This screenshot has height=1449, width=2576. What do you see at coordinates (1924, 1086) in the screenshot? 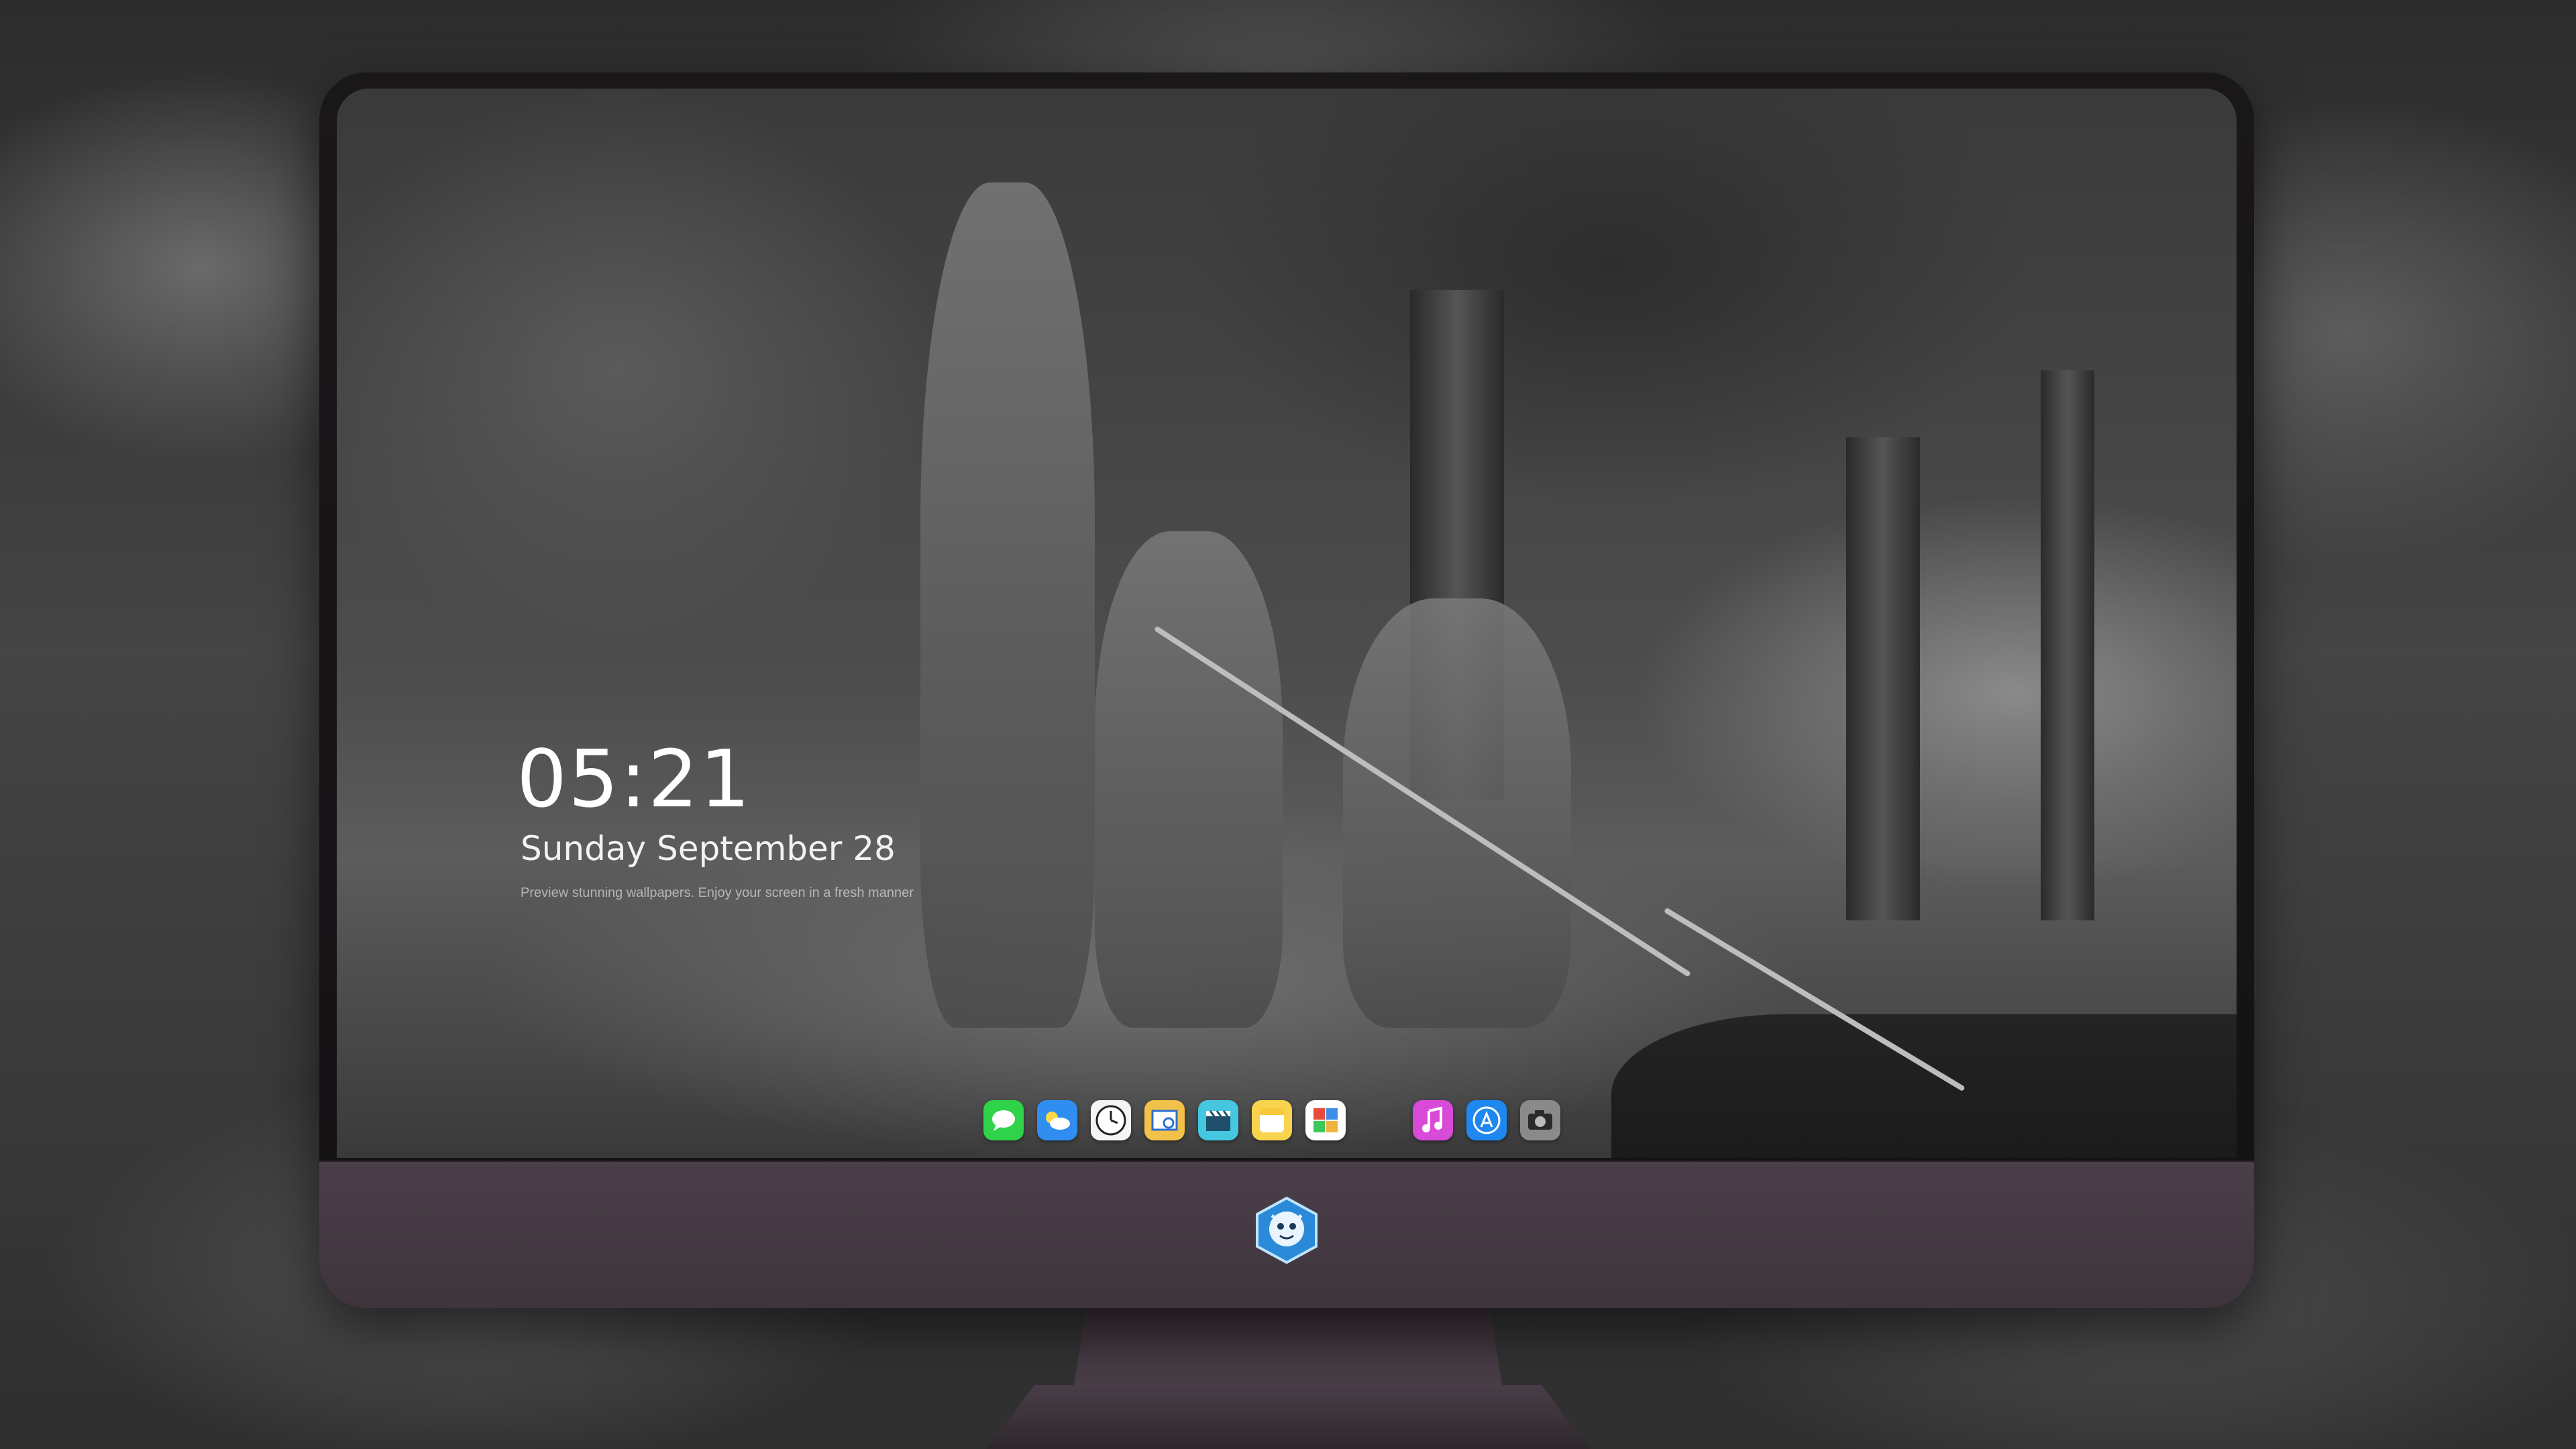
I see `pond` at bounding box center [1924, 1086].